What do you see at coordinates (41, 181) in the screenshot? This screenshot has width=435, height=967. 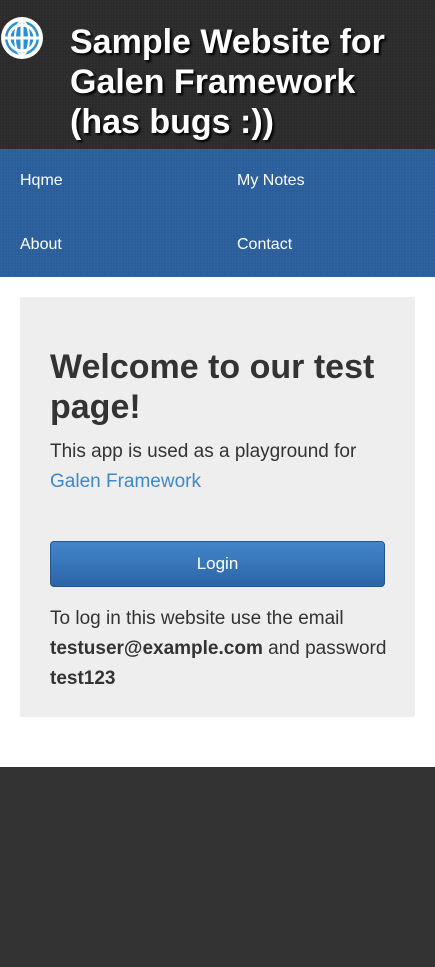 I see `nav-item-home: Hqme` at bounding box center [41, 181].